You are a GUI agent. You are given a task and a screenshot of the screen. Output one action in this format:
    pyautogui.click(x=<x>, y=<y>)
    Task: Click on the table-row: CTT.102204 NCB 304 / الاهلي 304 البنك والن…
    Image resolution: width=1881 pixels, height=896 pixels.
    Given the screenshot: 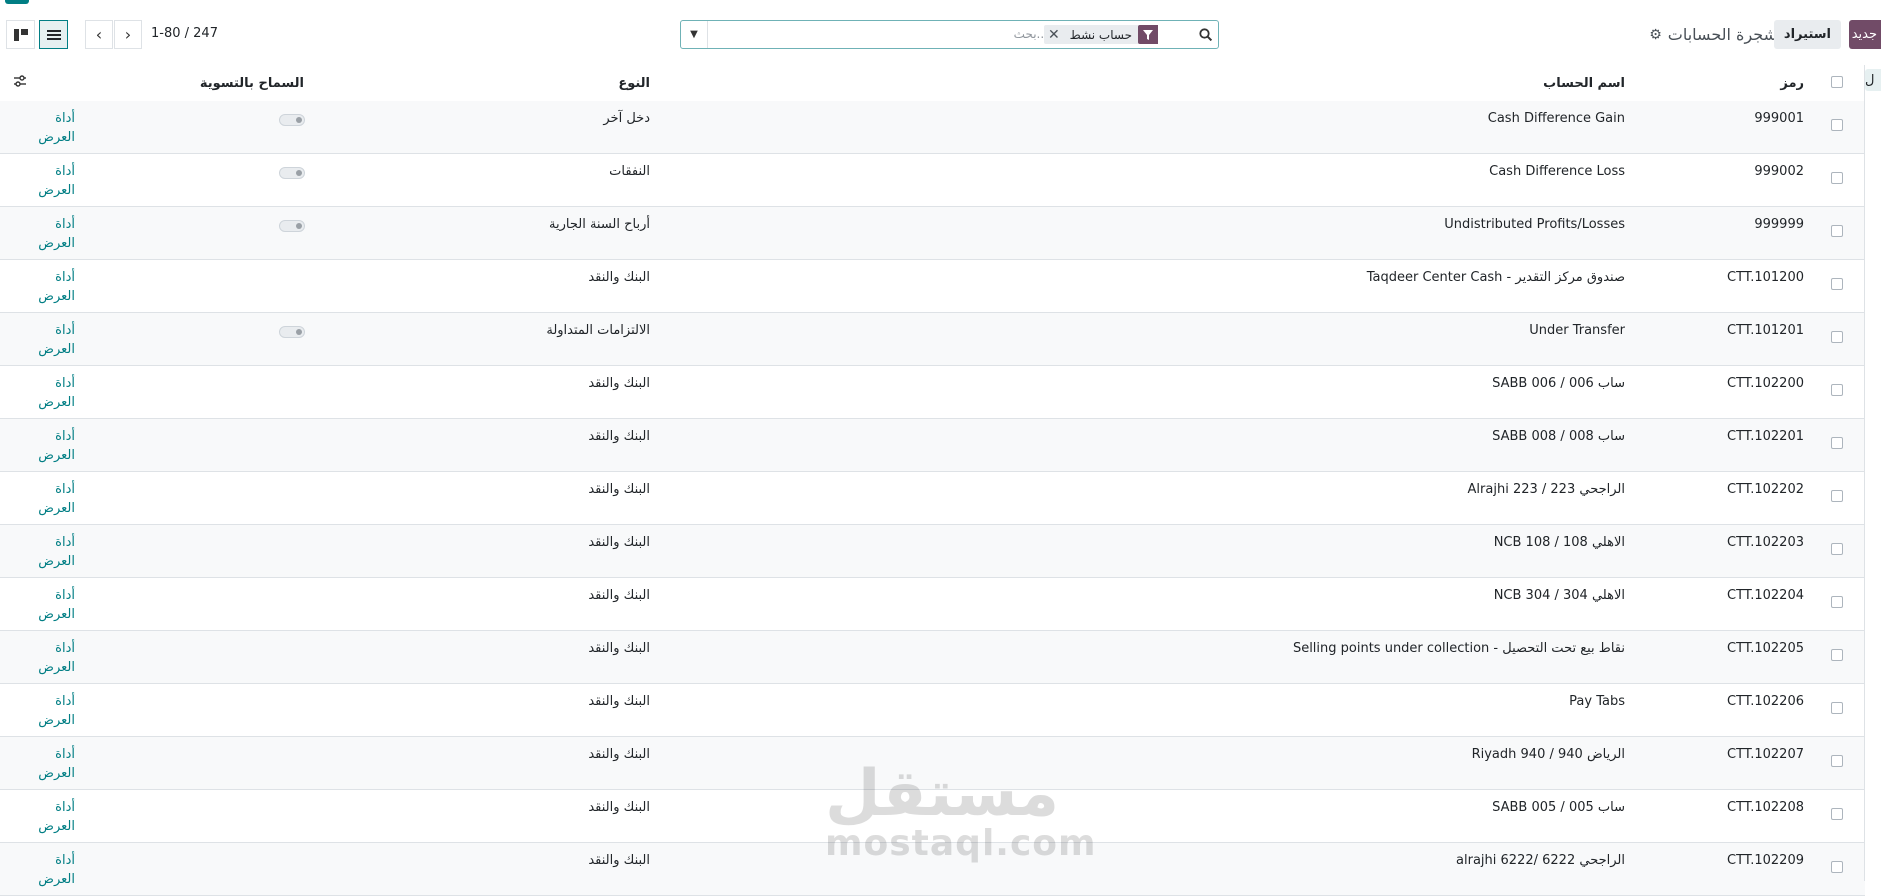 What is the action you would take?
    pyautogui.click(x=932, y=604)
    